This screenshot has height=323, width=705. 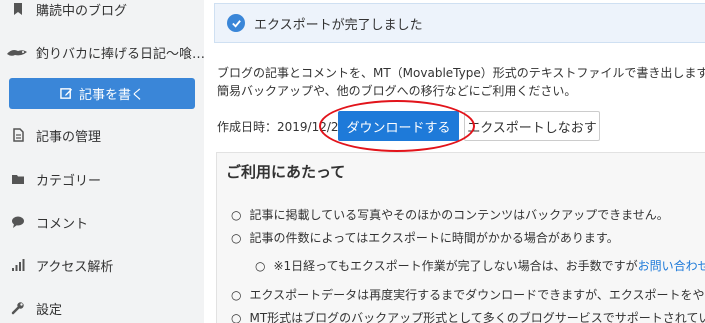 I want to click on sidebar-item-subscribed-blogs: 購読中のブログ, so click(x=102, y=12).